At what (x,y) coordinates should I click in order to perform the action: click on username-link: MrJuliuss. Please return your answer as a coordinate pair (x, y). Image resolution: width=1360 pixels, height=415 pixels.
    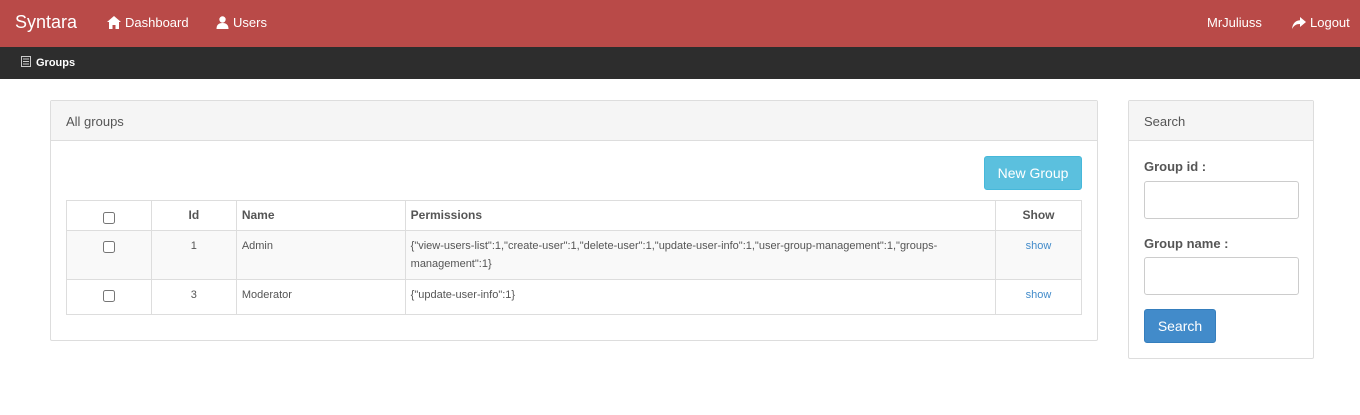
    Looking at the image, I should click on (1234, 22).